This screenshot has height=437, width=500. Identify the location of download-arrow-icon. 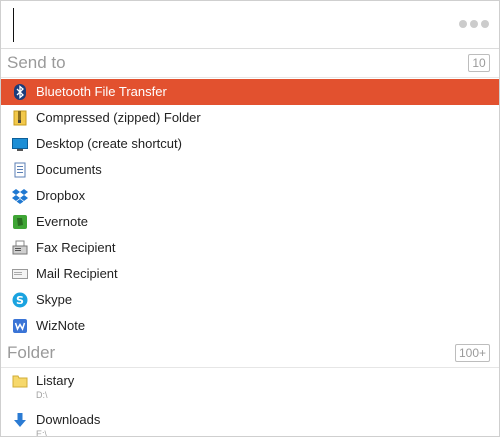
(20, 420).